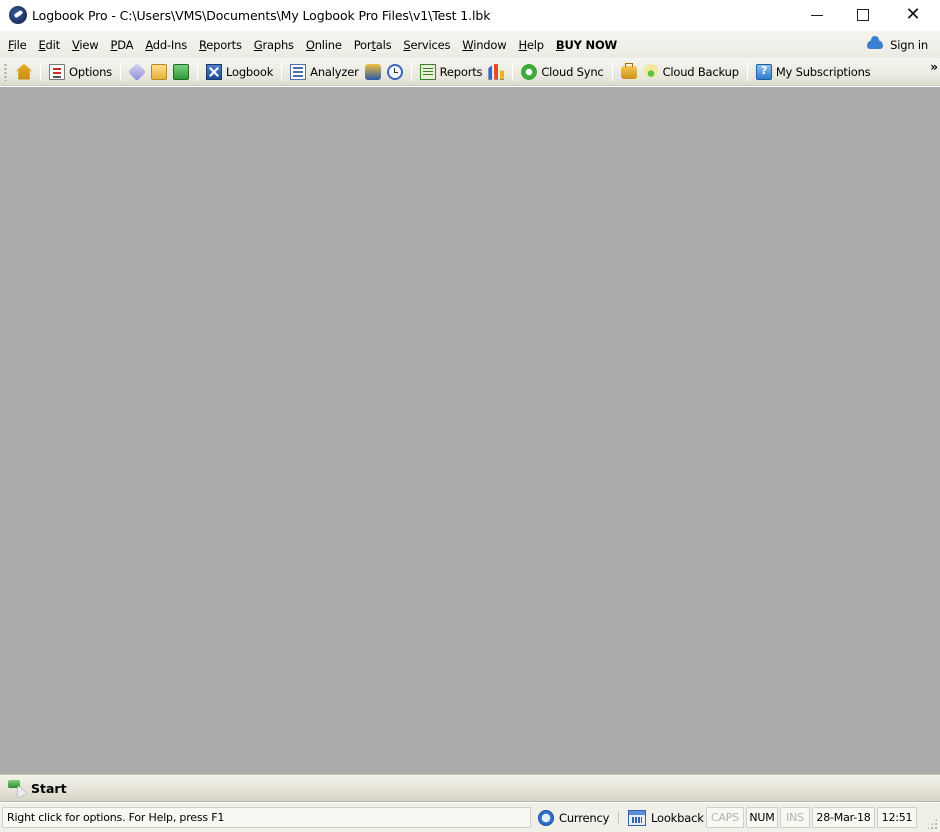 This screenshot has width=940, height=832. What do you see at coordinates (427, 71) in the screenshot?
I see `reports-icon` at bounding box center [427, 71].